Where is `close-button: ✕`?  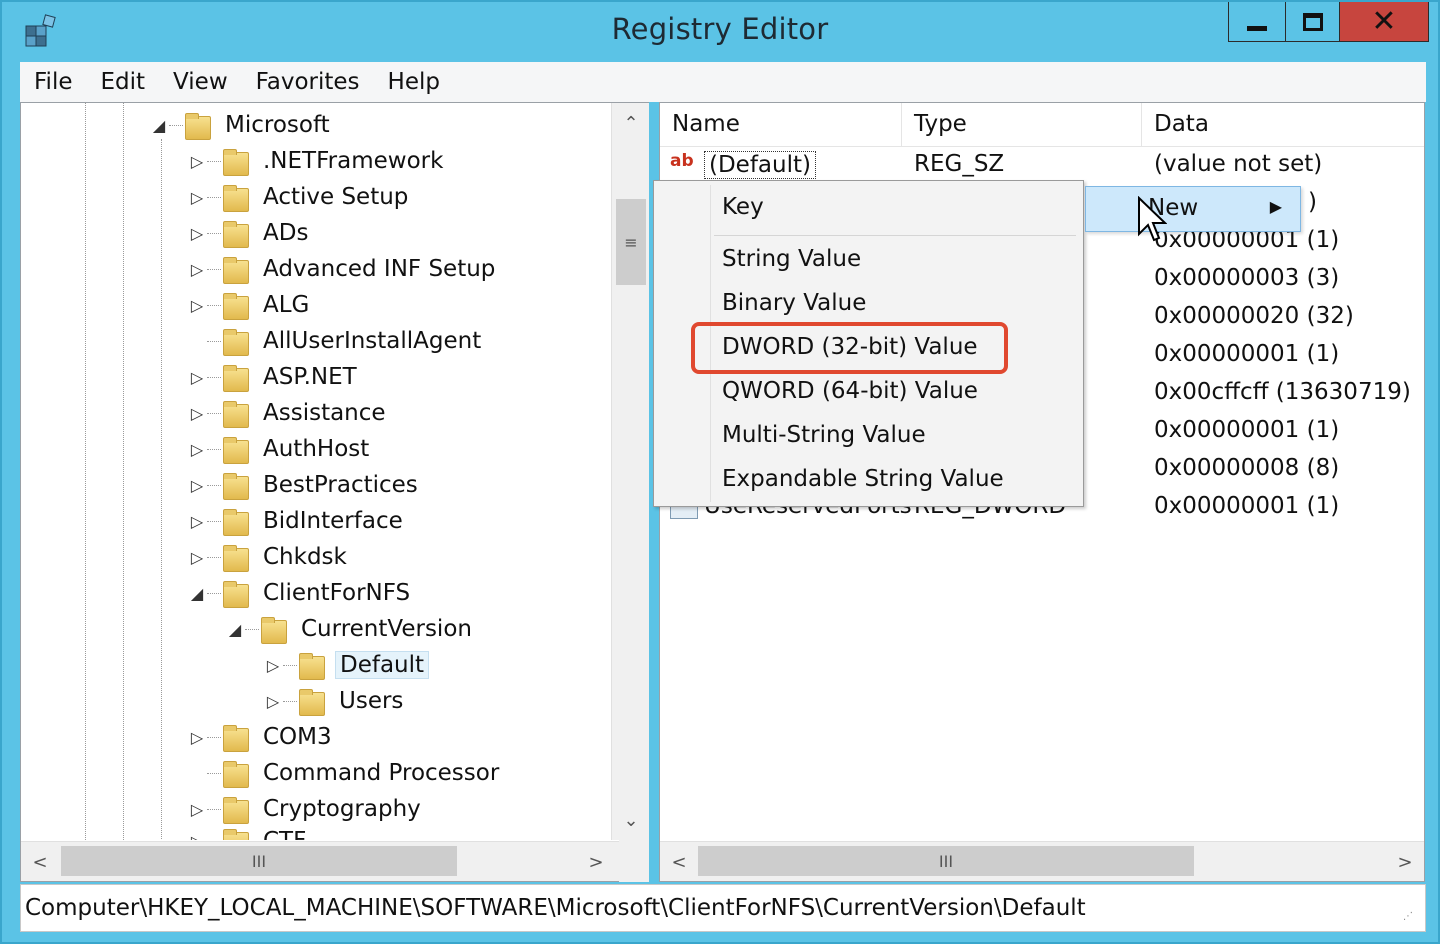
close-button: ✕ is located at coordinates (1384, 22).